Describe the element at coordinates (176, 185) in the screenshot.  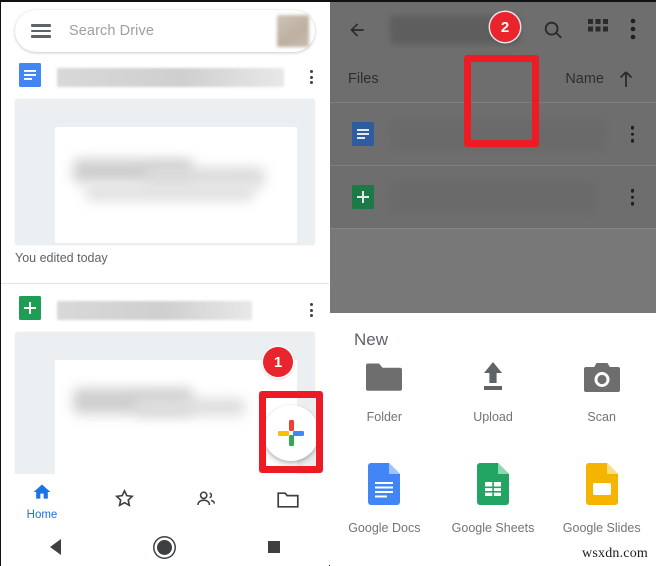
I see `preview-page` at that location.